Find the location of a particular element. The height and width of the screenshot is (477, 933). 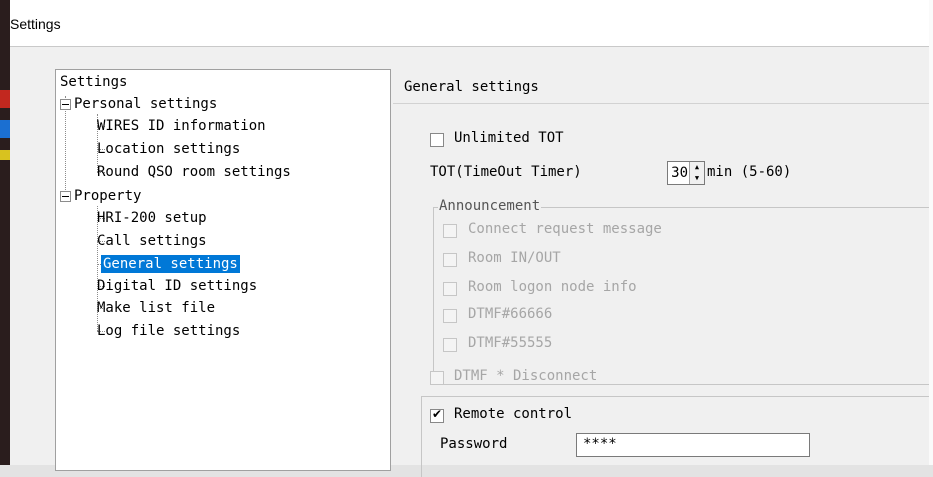

tree-item-general-settings: General settings is located at coordinates (170, 264).